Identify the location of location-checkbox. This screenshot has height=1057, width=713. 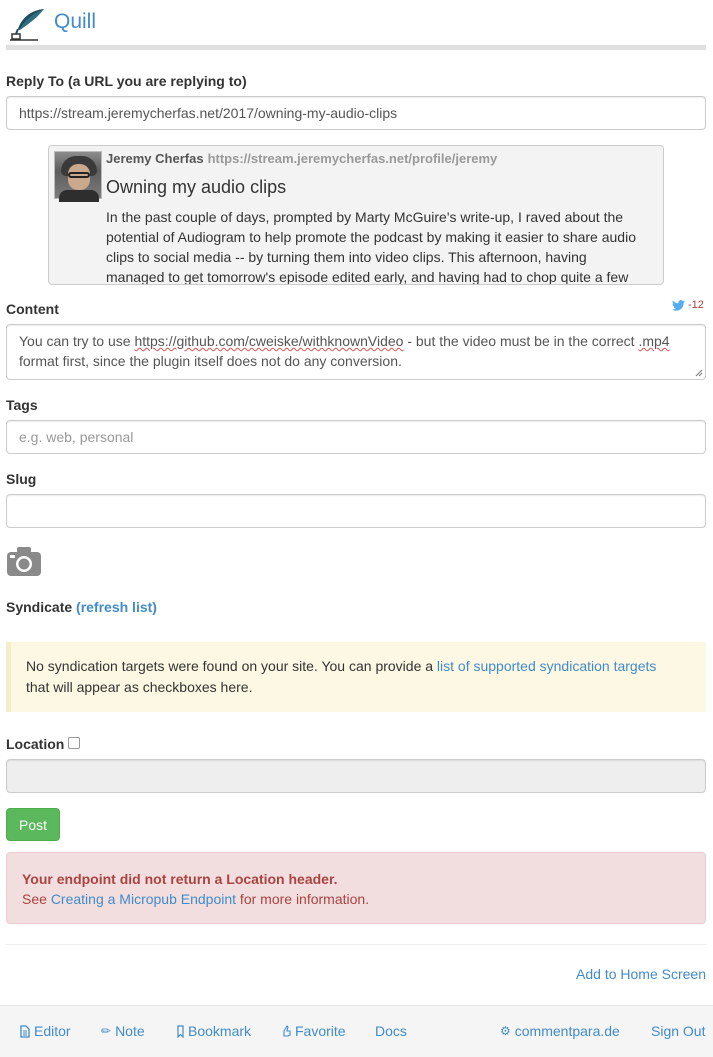
(74, 743).